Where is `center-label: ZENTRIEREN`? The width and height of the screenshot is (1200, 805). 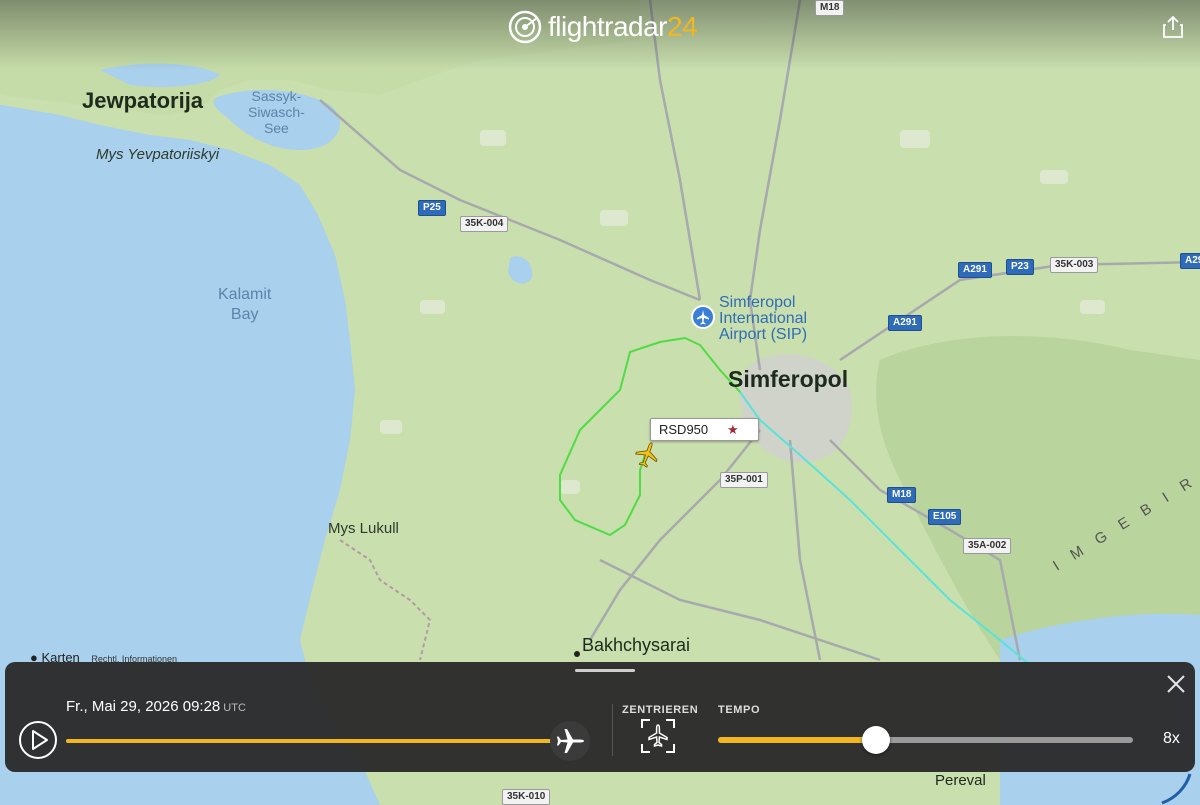
center-label: ZENTRIEREN is located at coordinates (660, 710).